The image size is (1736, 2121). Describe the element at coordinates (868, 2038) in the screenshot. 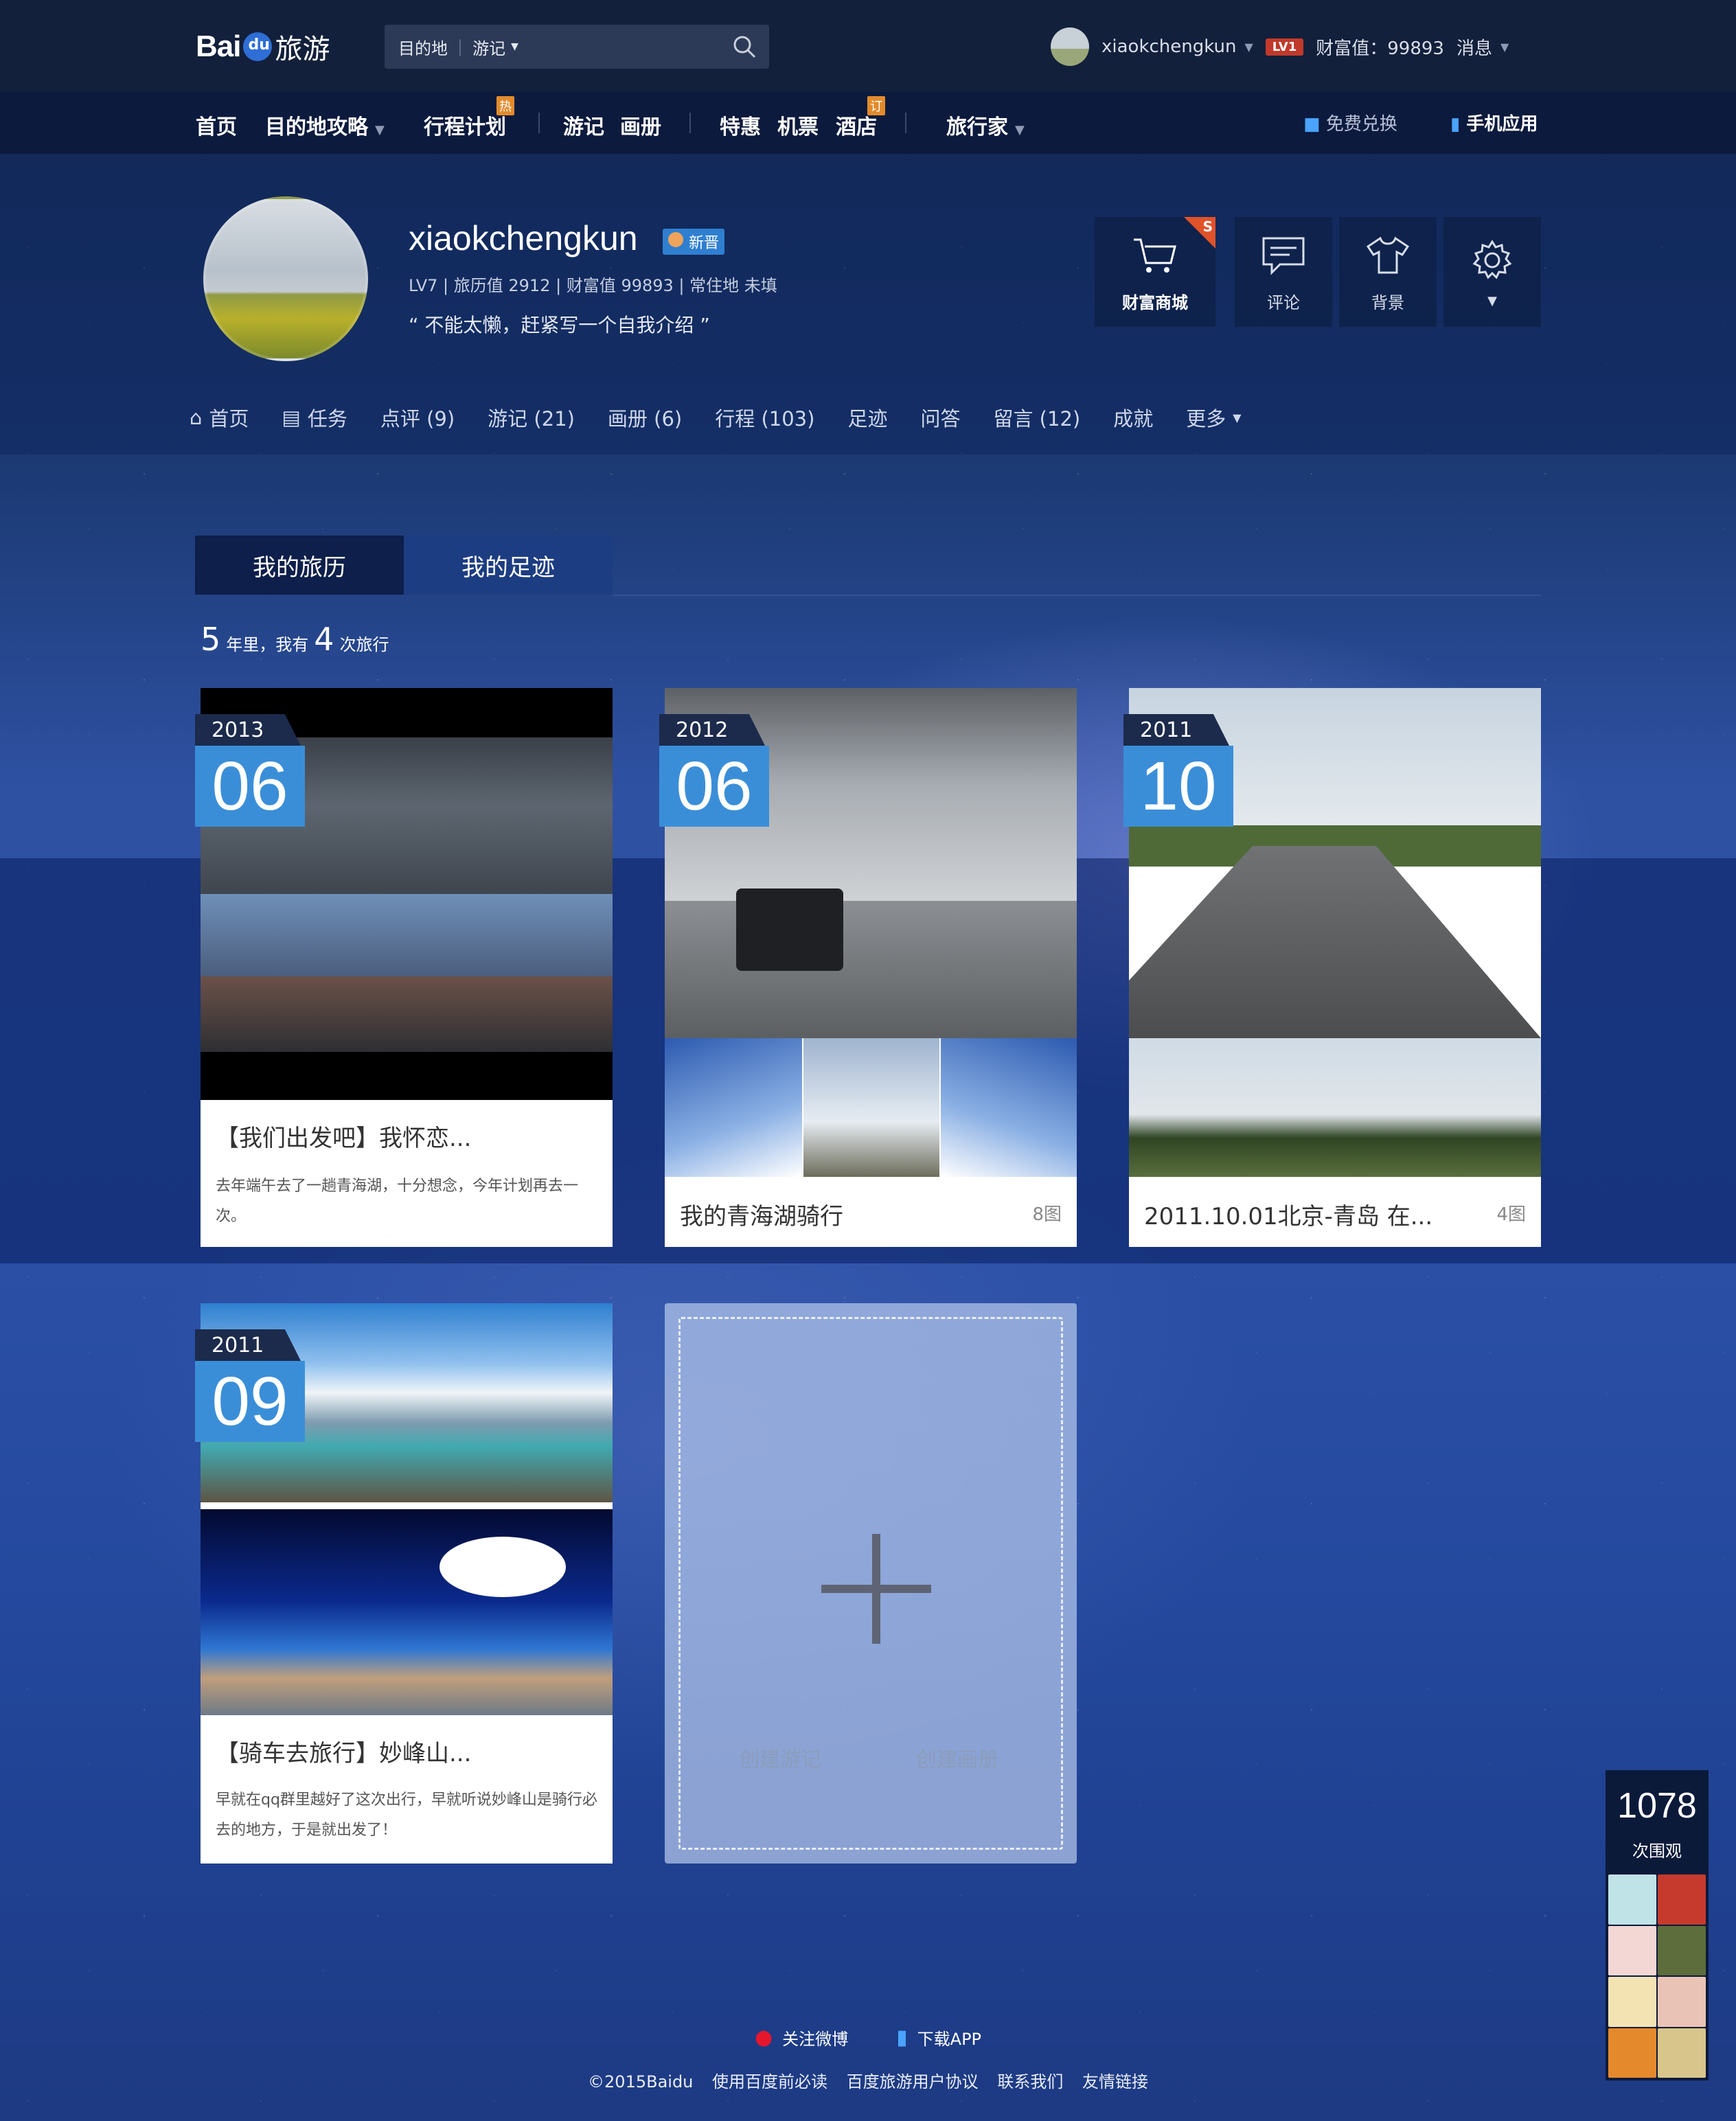

I see `footer-social: ● 关注微博 ▮ 下载APP` at that location.